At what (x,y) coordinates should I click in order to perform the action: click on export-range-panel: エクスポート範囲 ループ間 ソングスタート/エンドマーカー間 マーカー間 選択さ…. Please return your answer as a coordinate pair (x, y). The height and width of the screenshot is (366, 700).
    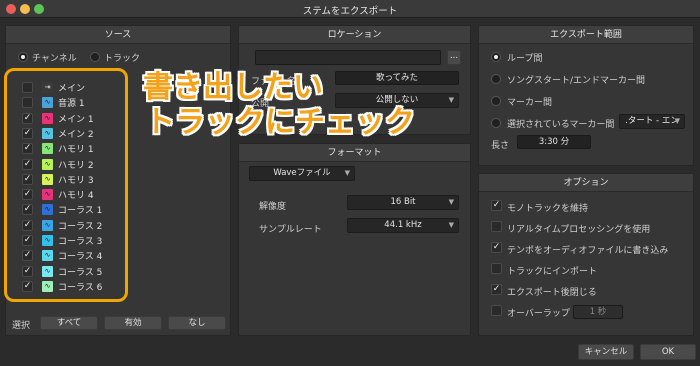
    Looking at the image, I should click on (586, 95).